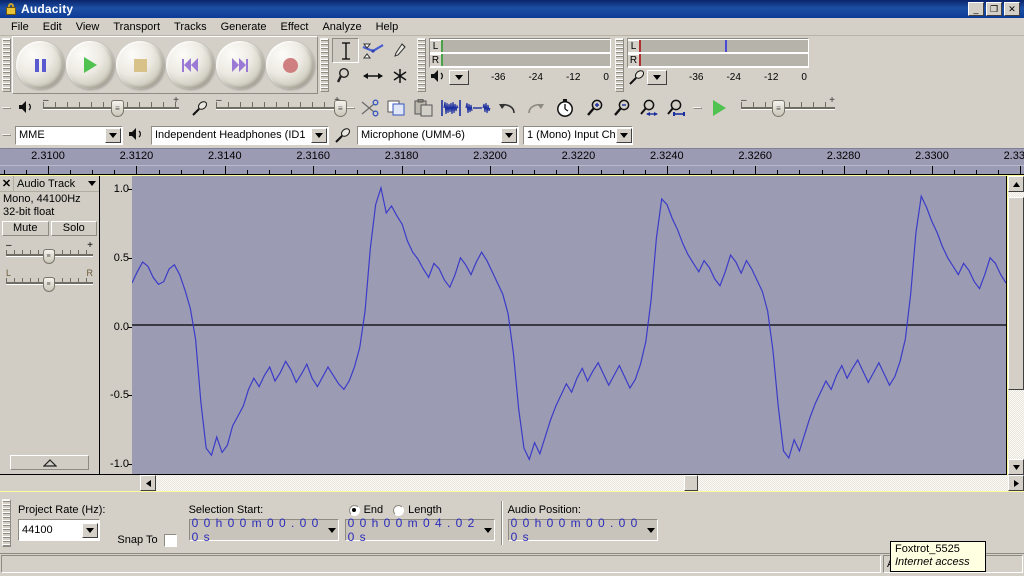 This screenshot has height=576, width=1024. Describe the element at coordinates (438, 135) in the screenshot. I see `recording-device-combo: Microphone (UMM-6)` at that location.